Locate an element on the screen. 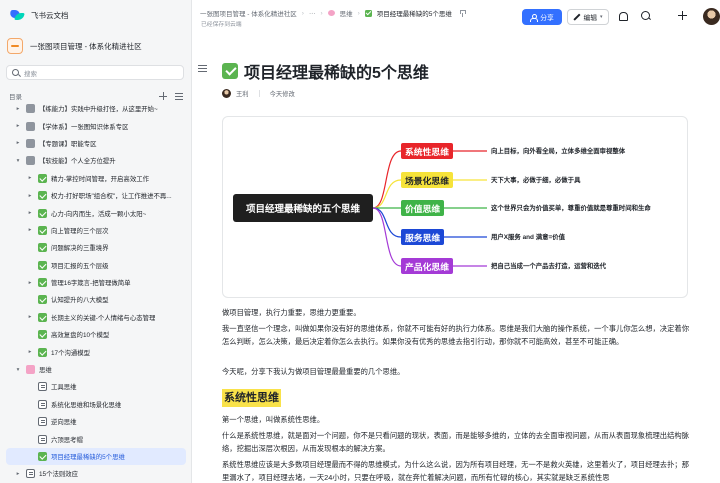 The height and width of the screenshot is (483, 720). plus-icon is located at coordinates (682, 15).